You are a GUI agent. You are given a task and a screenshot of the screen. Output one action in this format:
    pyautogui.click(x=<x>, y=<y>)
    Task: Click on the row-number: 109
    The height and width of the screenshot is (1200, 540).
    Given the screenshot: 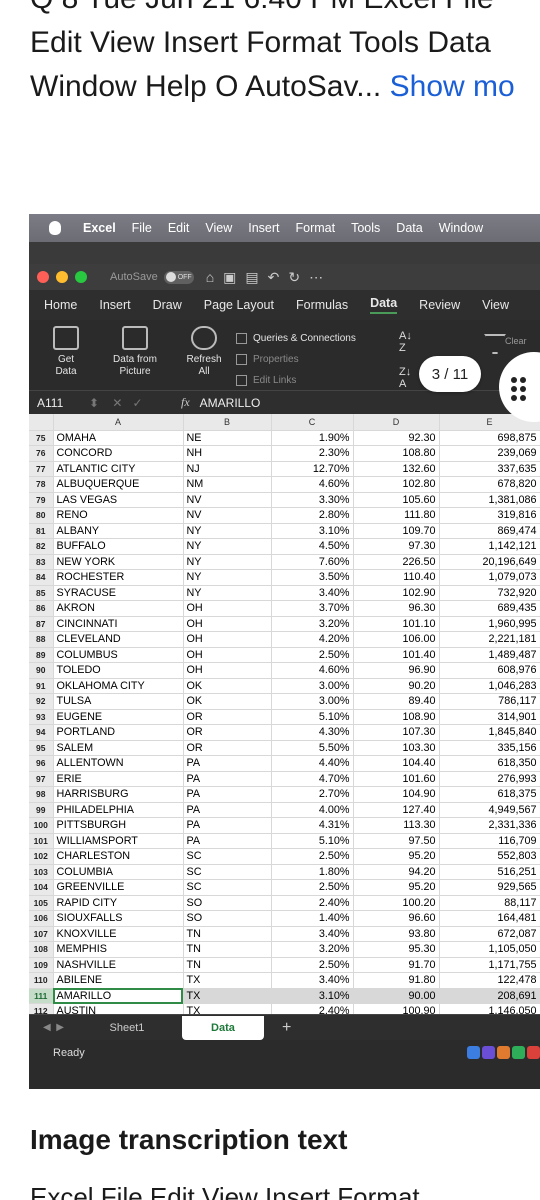 What is the action you would take?
    pyautogui.click(x=41, y=965)
    